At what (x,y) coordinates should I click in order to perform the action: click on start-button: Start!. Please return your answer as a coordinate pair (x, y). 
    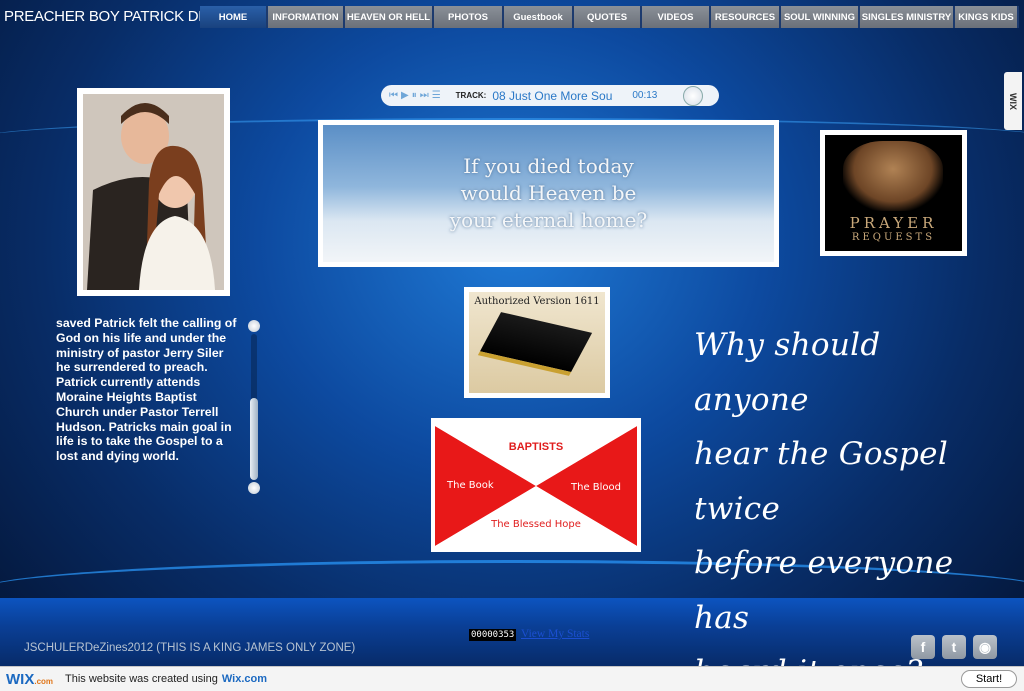
    Looking at the image, I should click on (989, 679).